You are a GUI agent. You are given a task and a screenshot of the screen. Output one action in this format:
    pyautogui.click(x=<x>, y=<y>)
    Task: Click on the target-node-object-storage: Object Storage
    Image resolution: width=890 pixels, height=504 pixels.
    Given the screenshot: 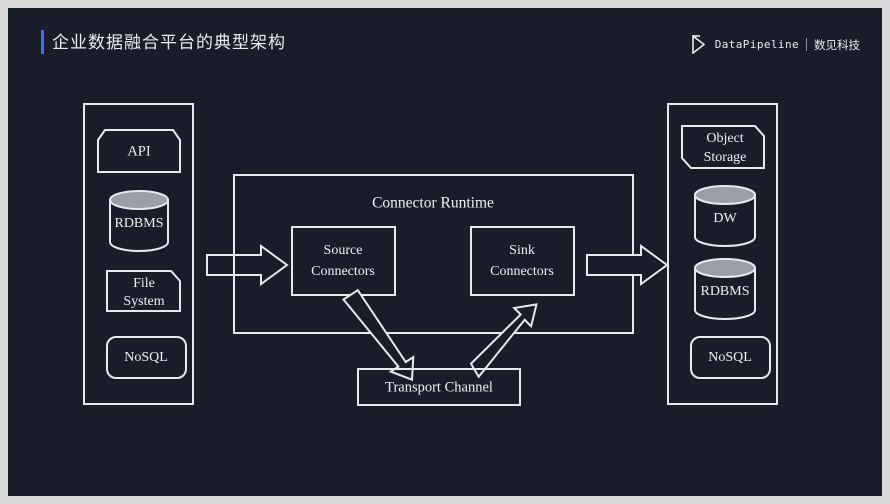 What is the action you would take?
    pyautogui.click(x=723, y=147)
    